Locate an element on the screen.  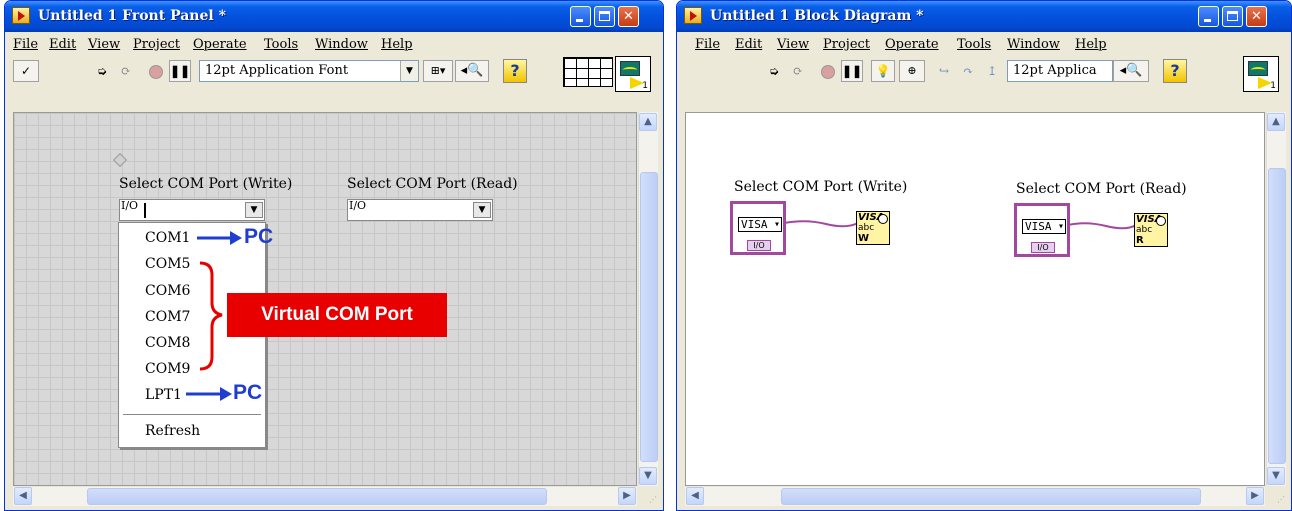
step-over-button: ↷ is located at coordinates (968, 71).